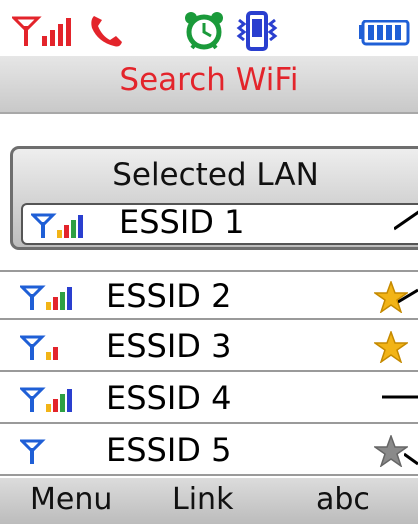 This screenshot has width=418, height=524. I want to click on title-bar: Search WiFi, so click(209, 85).